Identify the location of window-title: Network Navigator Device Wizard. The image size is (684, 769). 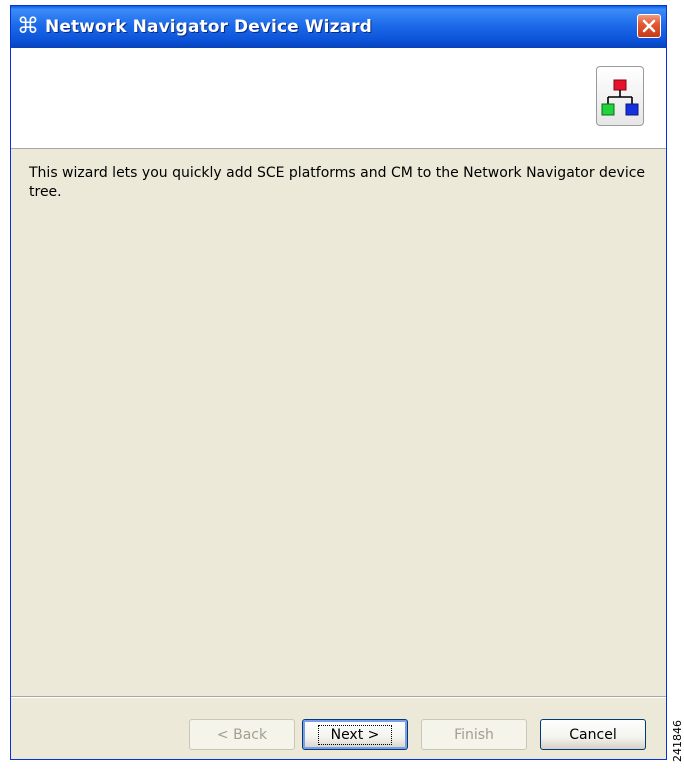
(208, 27).